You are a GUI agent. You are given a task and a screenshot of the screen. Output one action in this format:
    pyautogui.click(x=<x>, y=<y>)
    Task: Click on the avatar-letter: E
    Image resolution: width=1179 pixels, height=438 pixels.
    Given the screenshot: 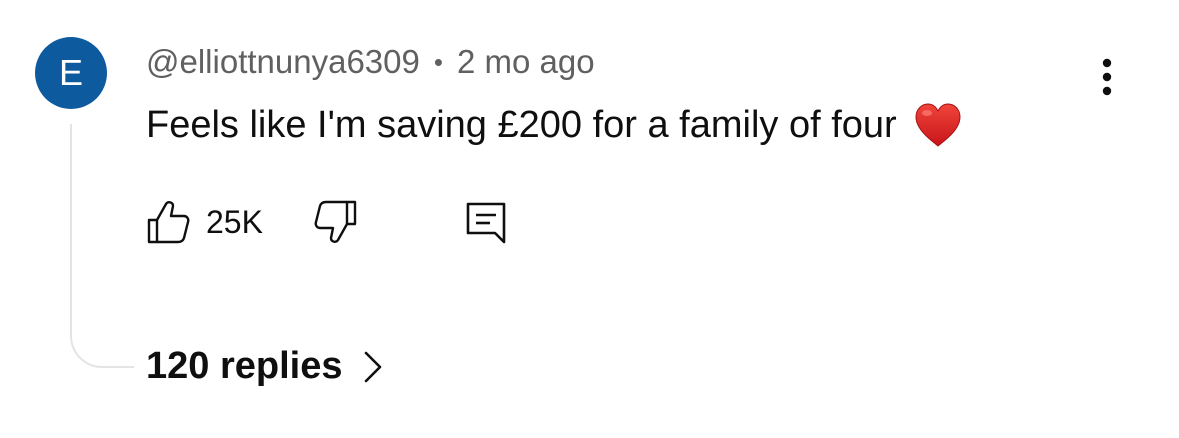 What is the action you would take?
    pyautogui.click(x=70, y=72)
    